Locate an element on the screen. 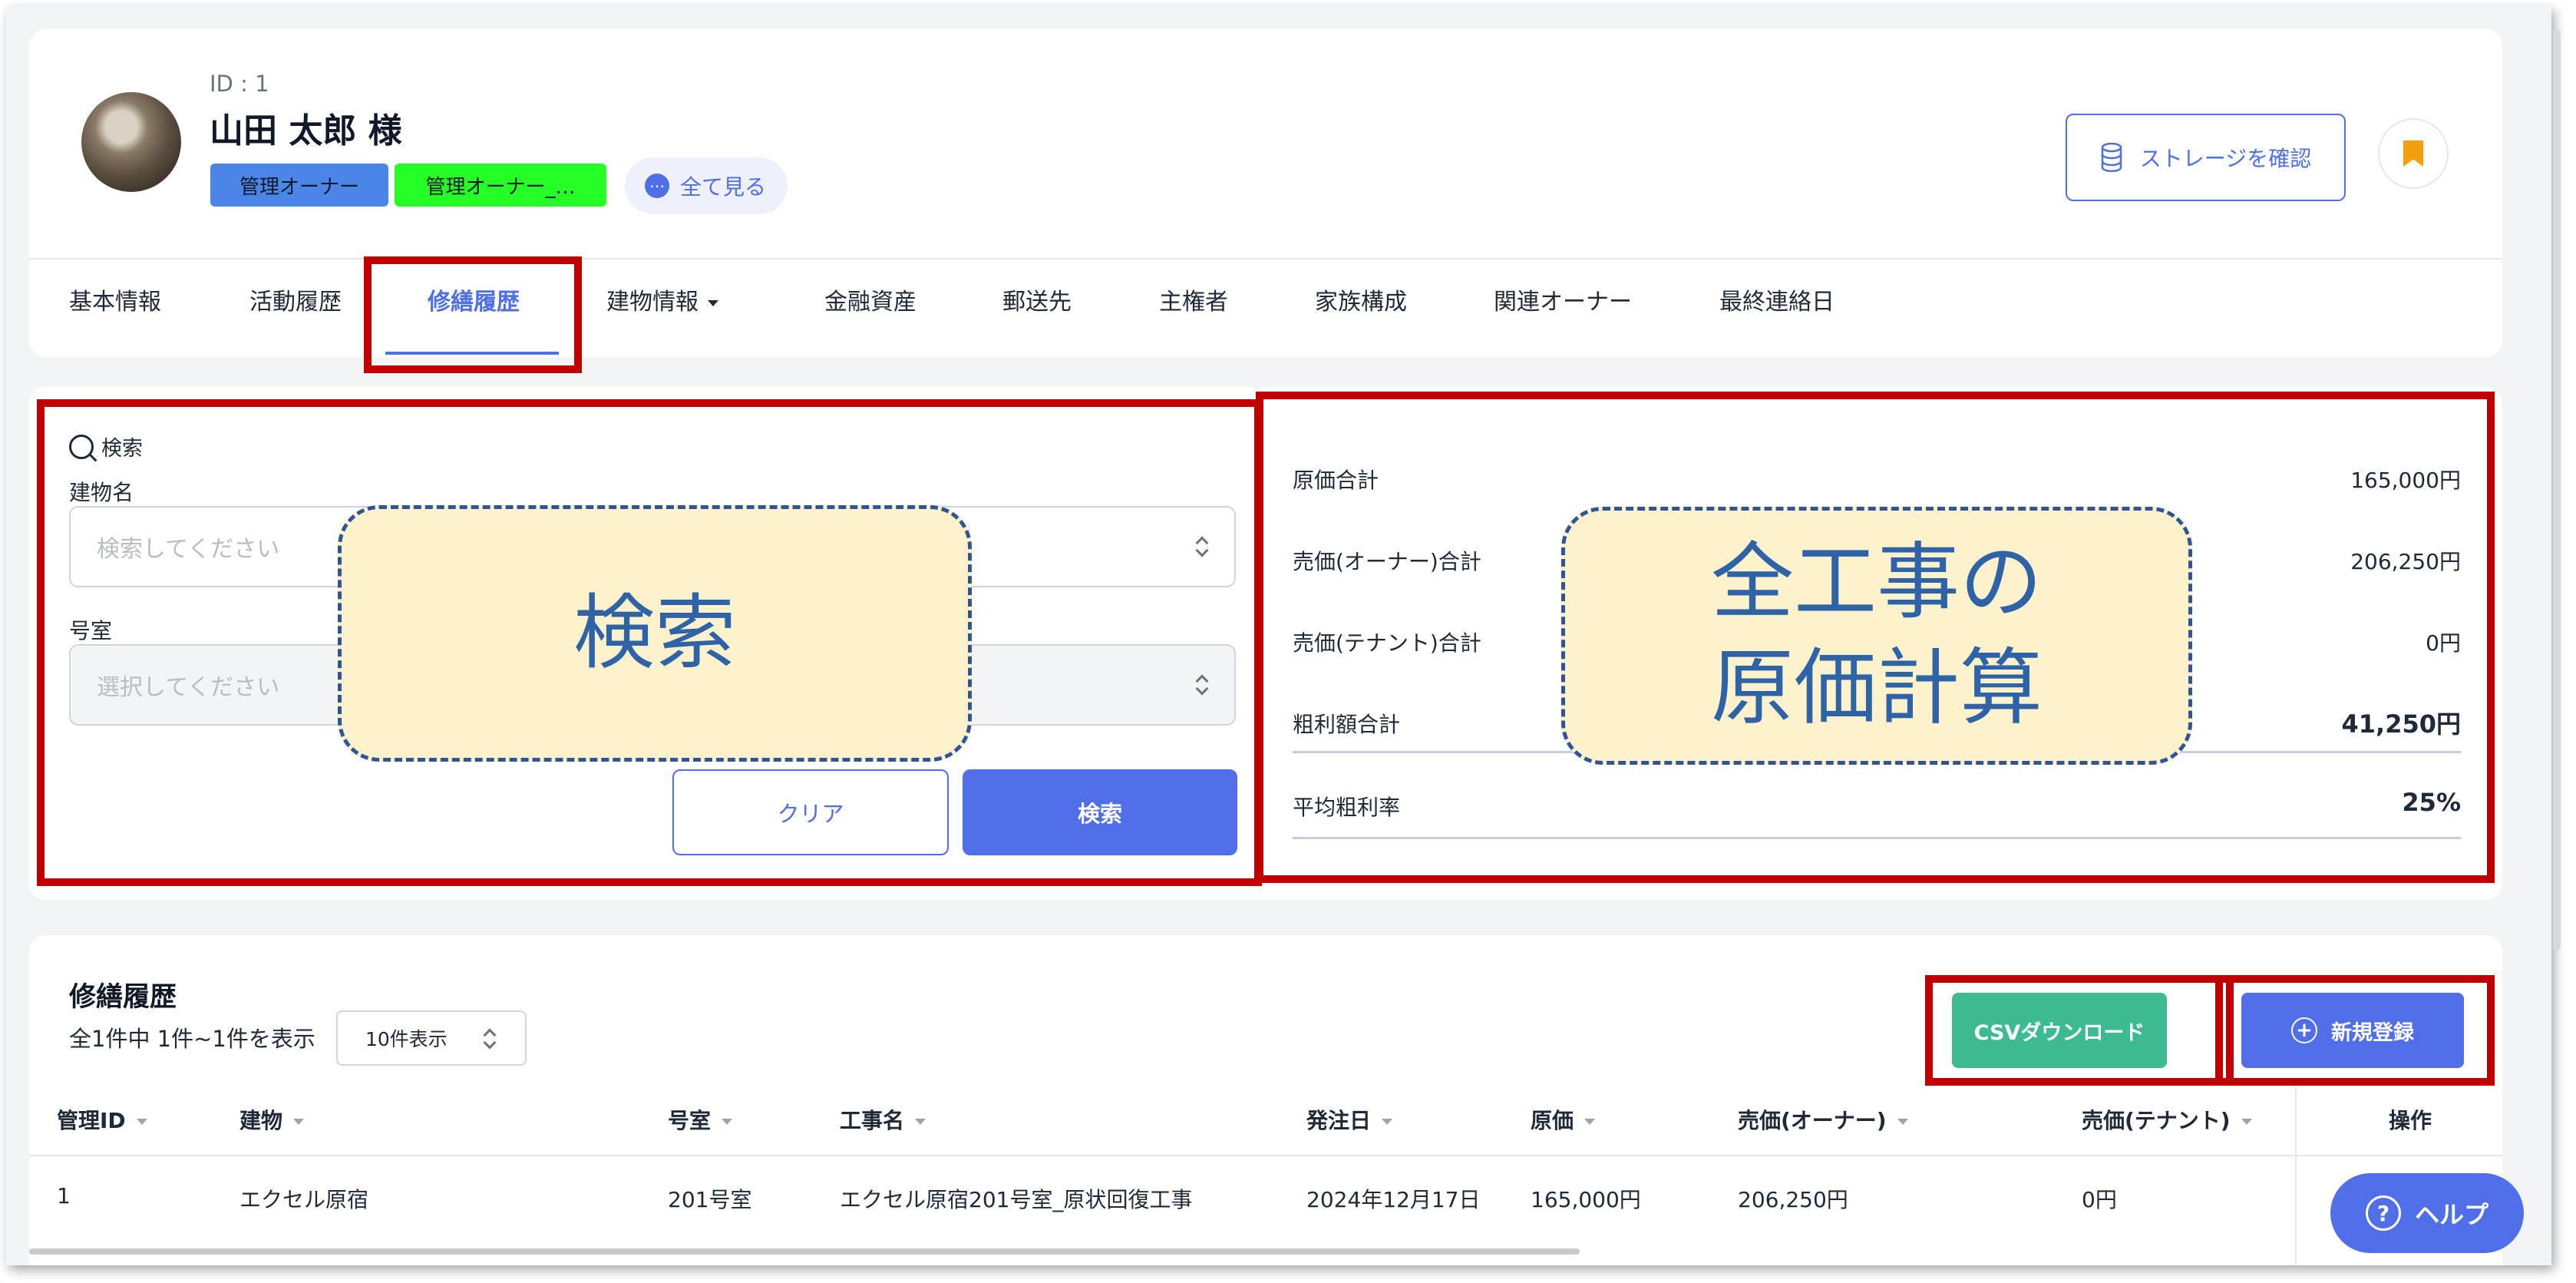 This screenshot has width=2576, height=1283. column-header-label: 売価(テナント) is located at coordinates (2156, 1120).